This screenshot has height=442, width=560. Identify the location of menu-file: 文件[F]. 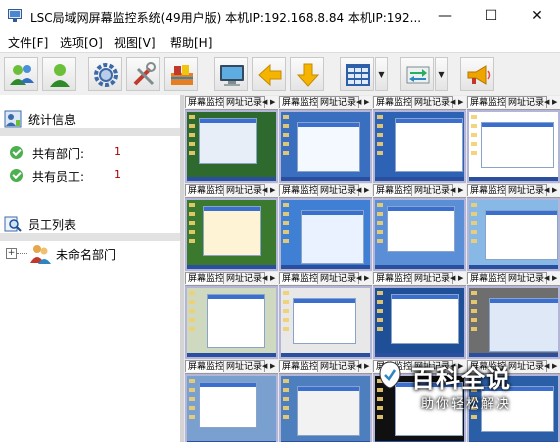
(28, 42).